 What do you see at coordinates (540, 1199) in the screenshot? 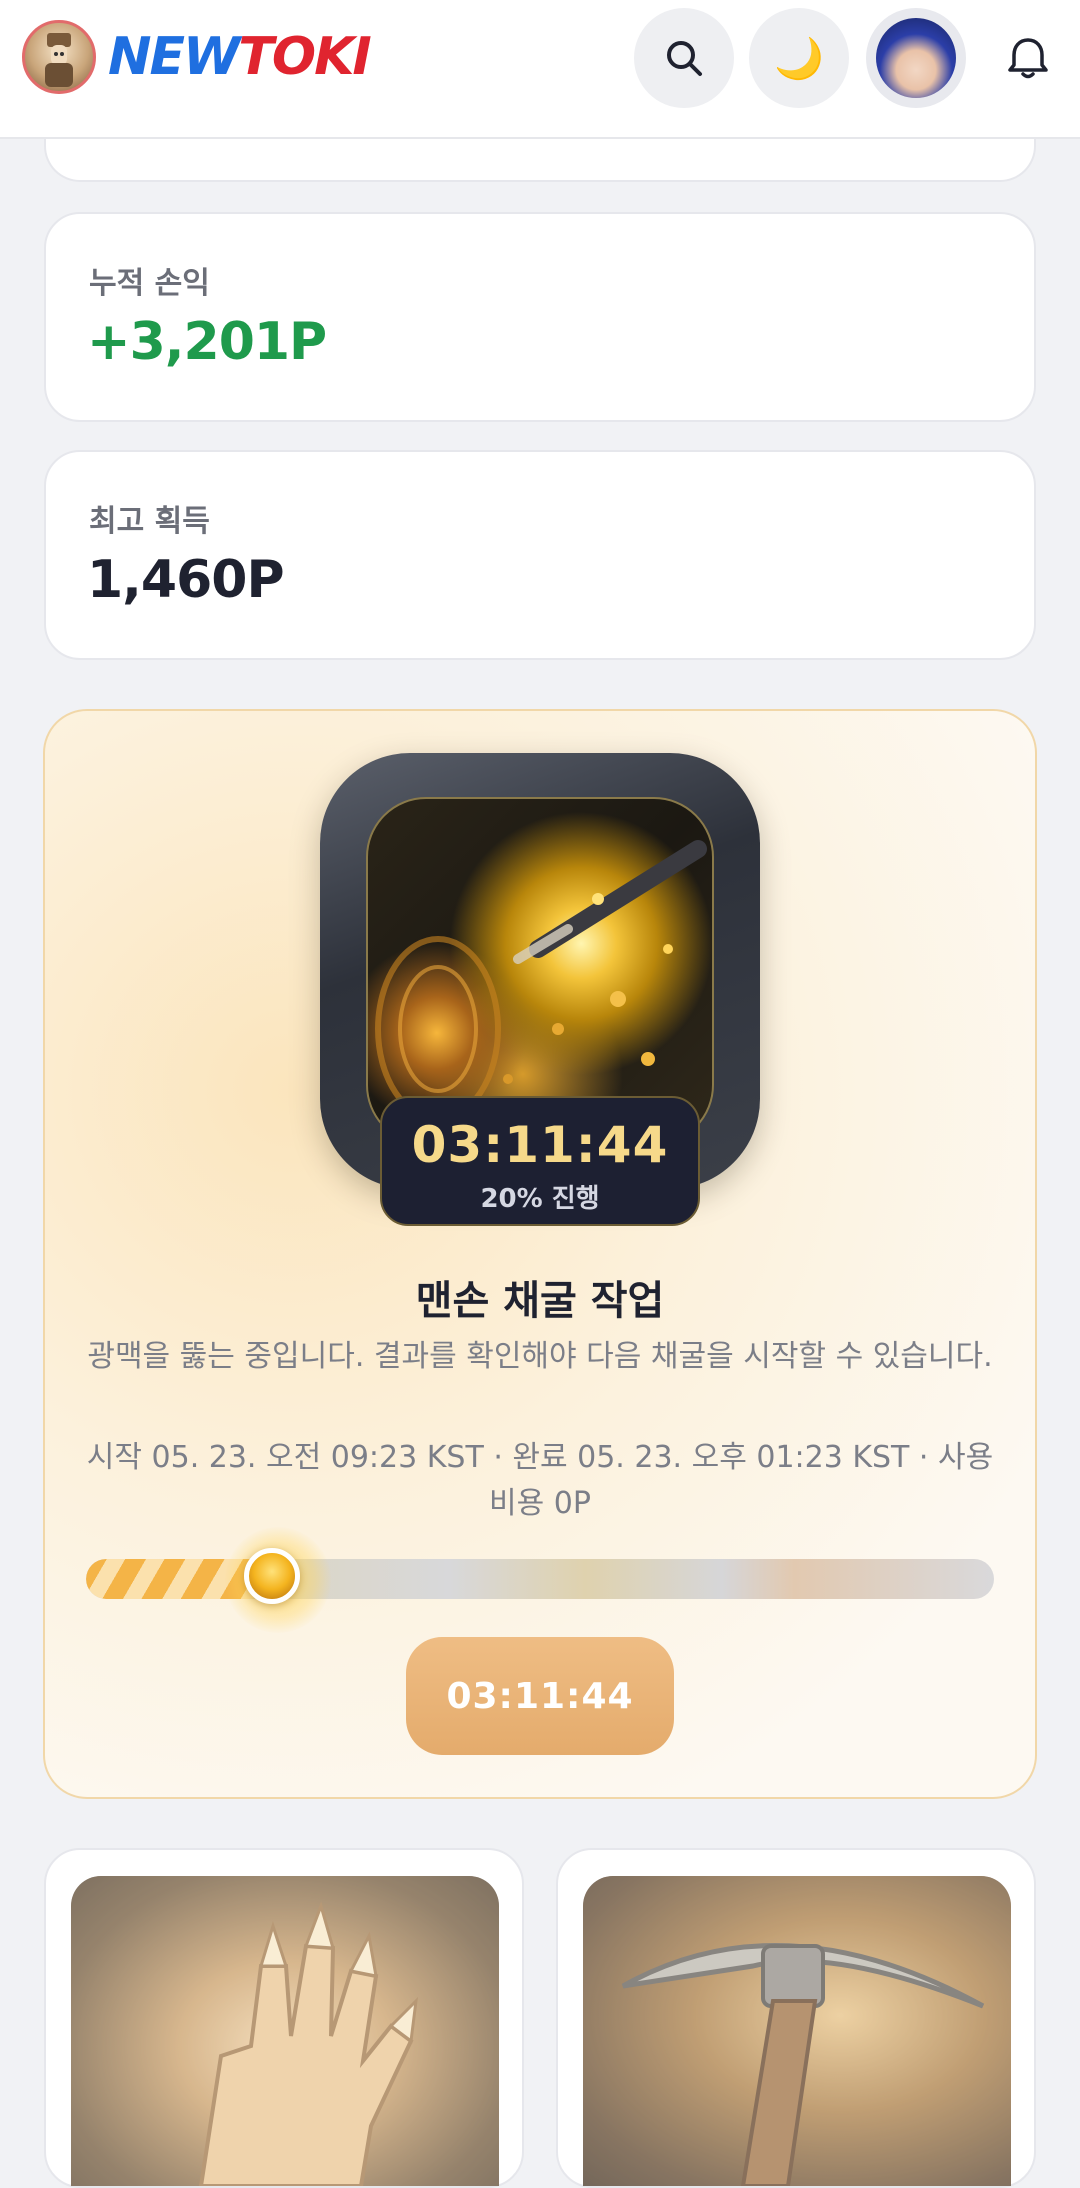
I see `progress-percent-text: 20% 진행` at bounding box center [540, 1199].